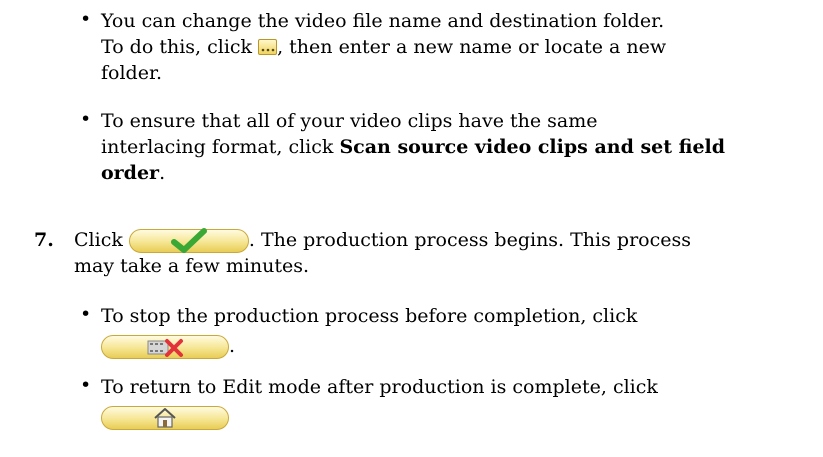 The width and height of the screenshot is (823, 457). I want to click on house-icon, so click(165, 418).